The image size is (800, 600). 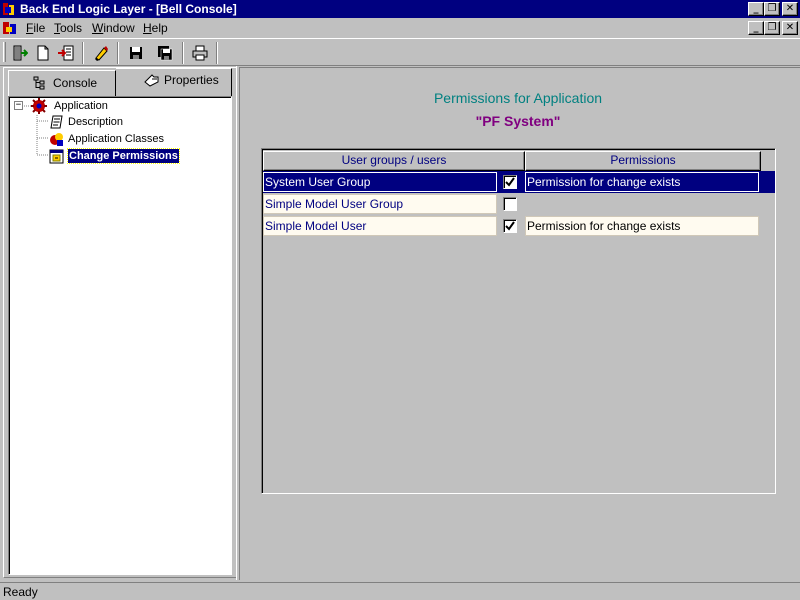 What do you see at coordinates (518, 121) in the screenshot?
I see `application-name: "PF System"` at bounding box center [518, 121].